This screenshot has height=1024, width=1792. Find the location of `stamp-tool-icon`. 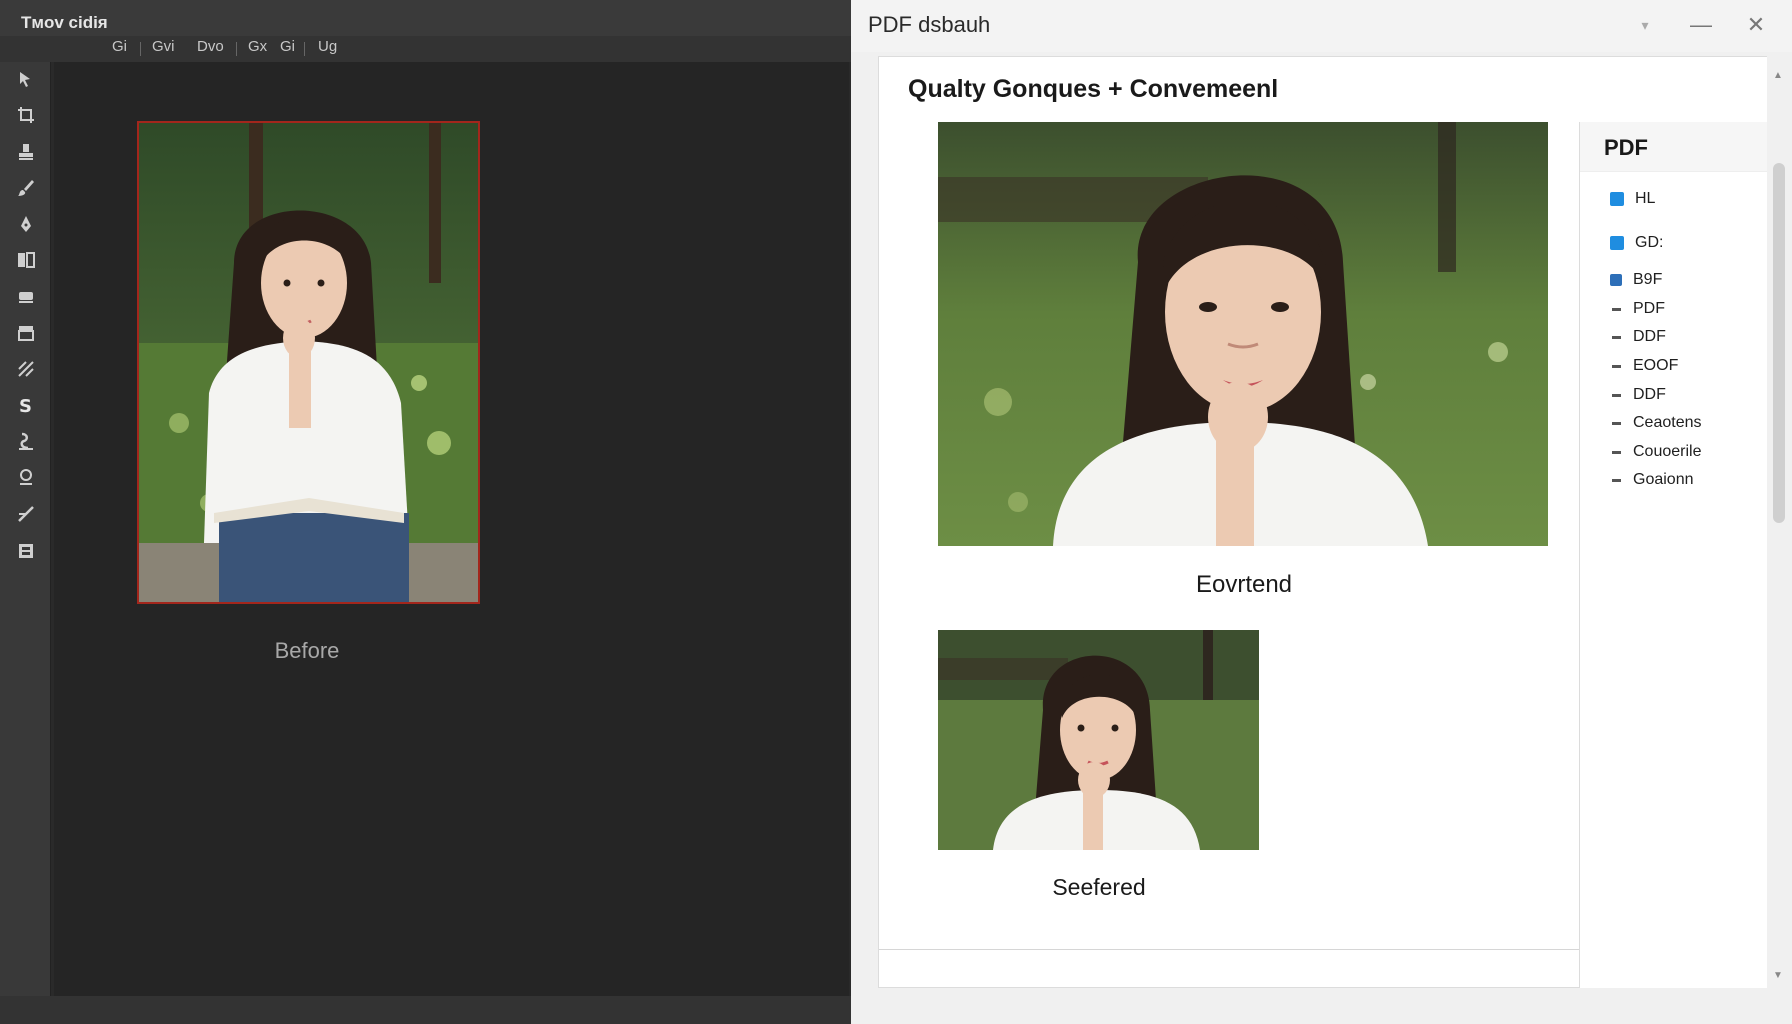

stamp-tool-icon is located at coordinates (26, 152).